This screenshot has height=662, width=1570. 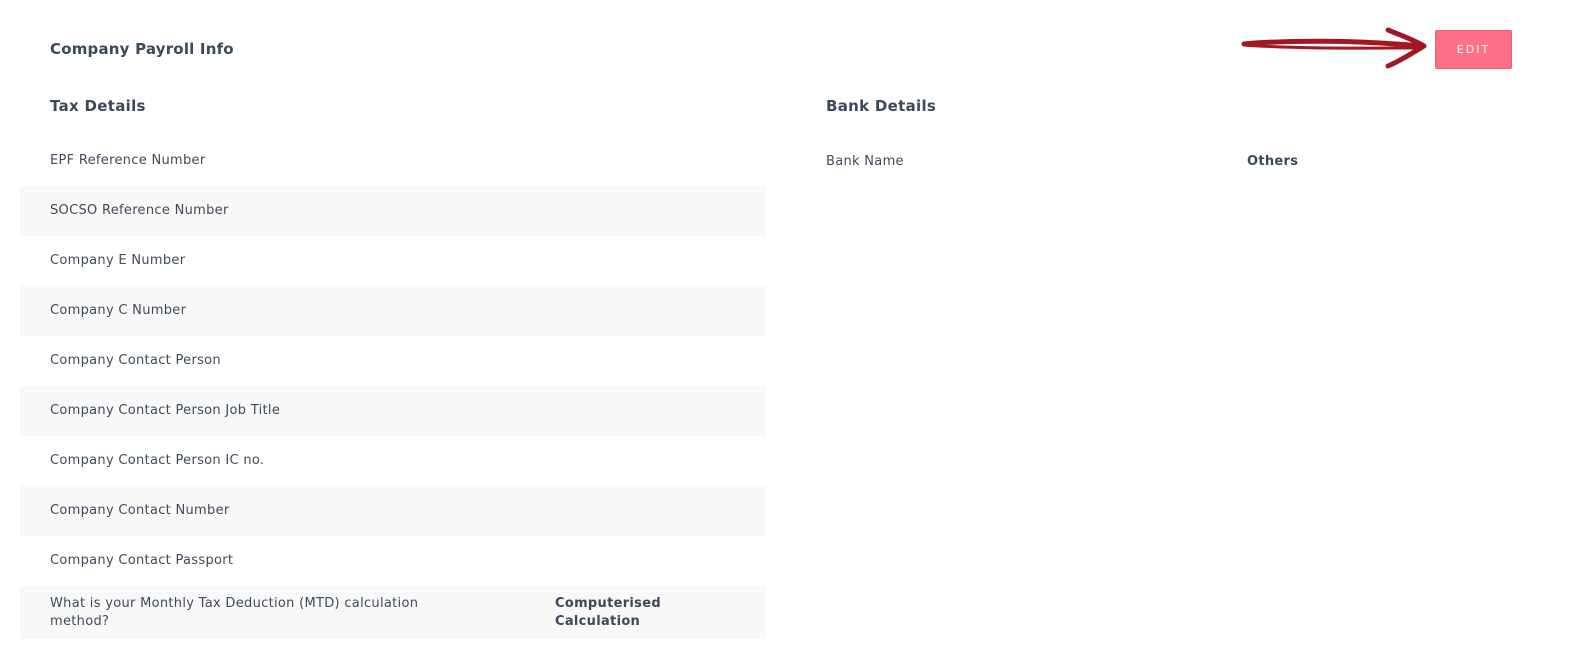 What do you see at coordinates (393, 261) in the screenshot?
I see `tax-row-company-e-number: Company E Number` at bounding box center [393, 261].